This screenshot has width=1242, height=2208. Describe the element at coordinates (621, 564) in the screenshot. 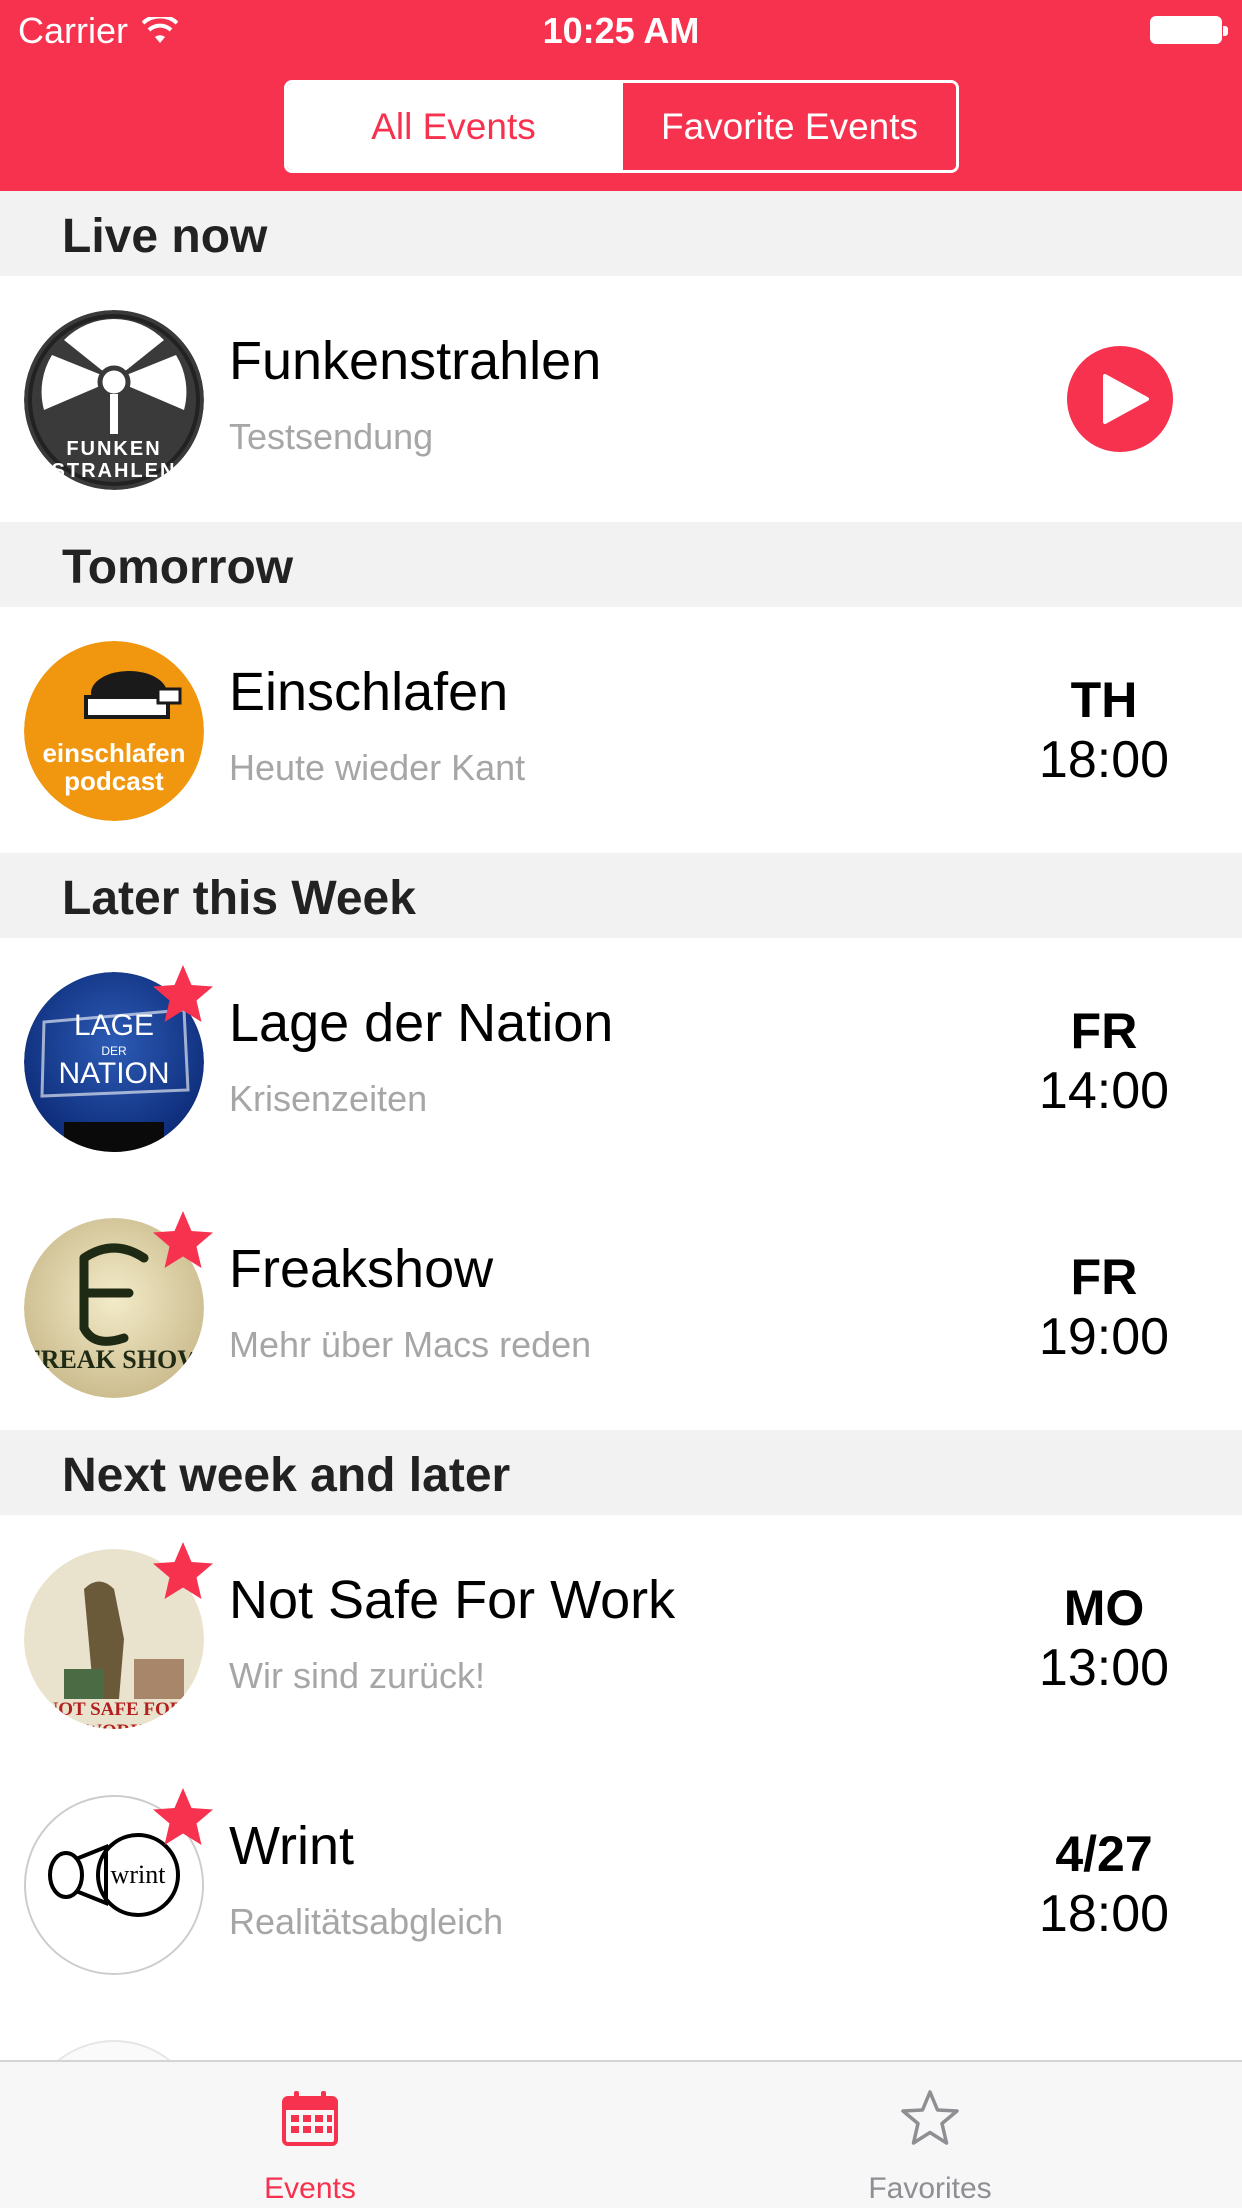

I see `section-header-tomorrow: Tomorrow` at that location.